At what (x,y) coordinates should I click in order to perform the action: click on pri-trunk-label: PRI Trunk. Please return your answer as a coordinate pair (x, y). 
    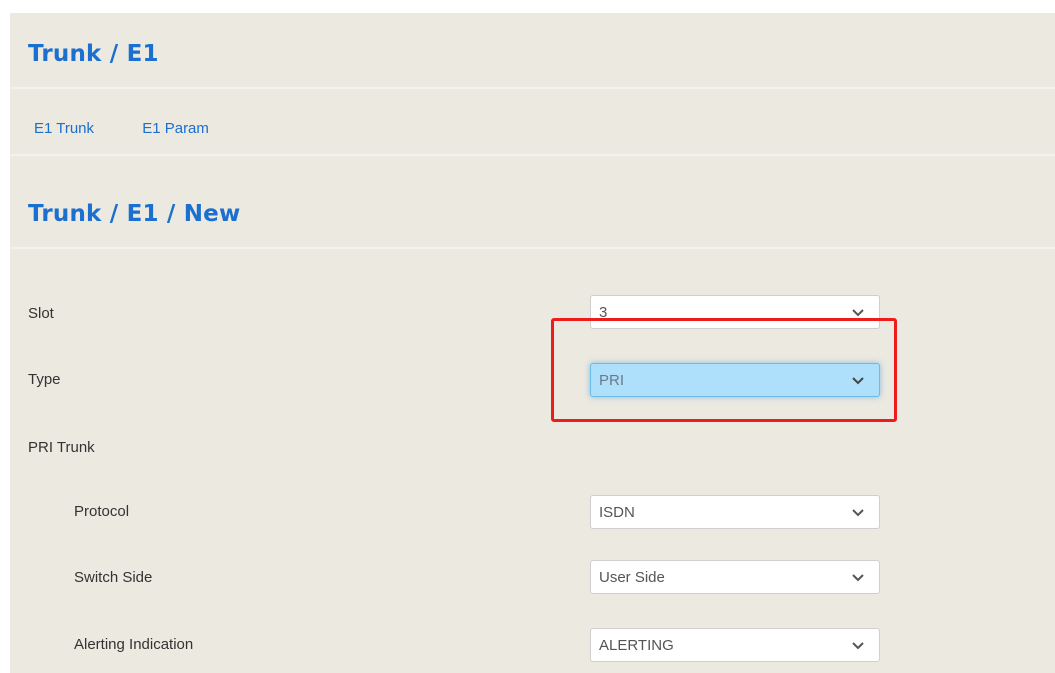
    Looking at the image, I should click on (61, 447).